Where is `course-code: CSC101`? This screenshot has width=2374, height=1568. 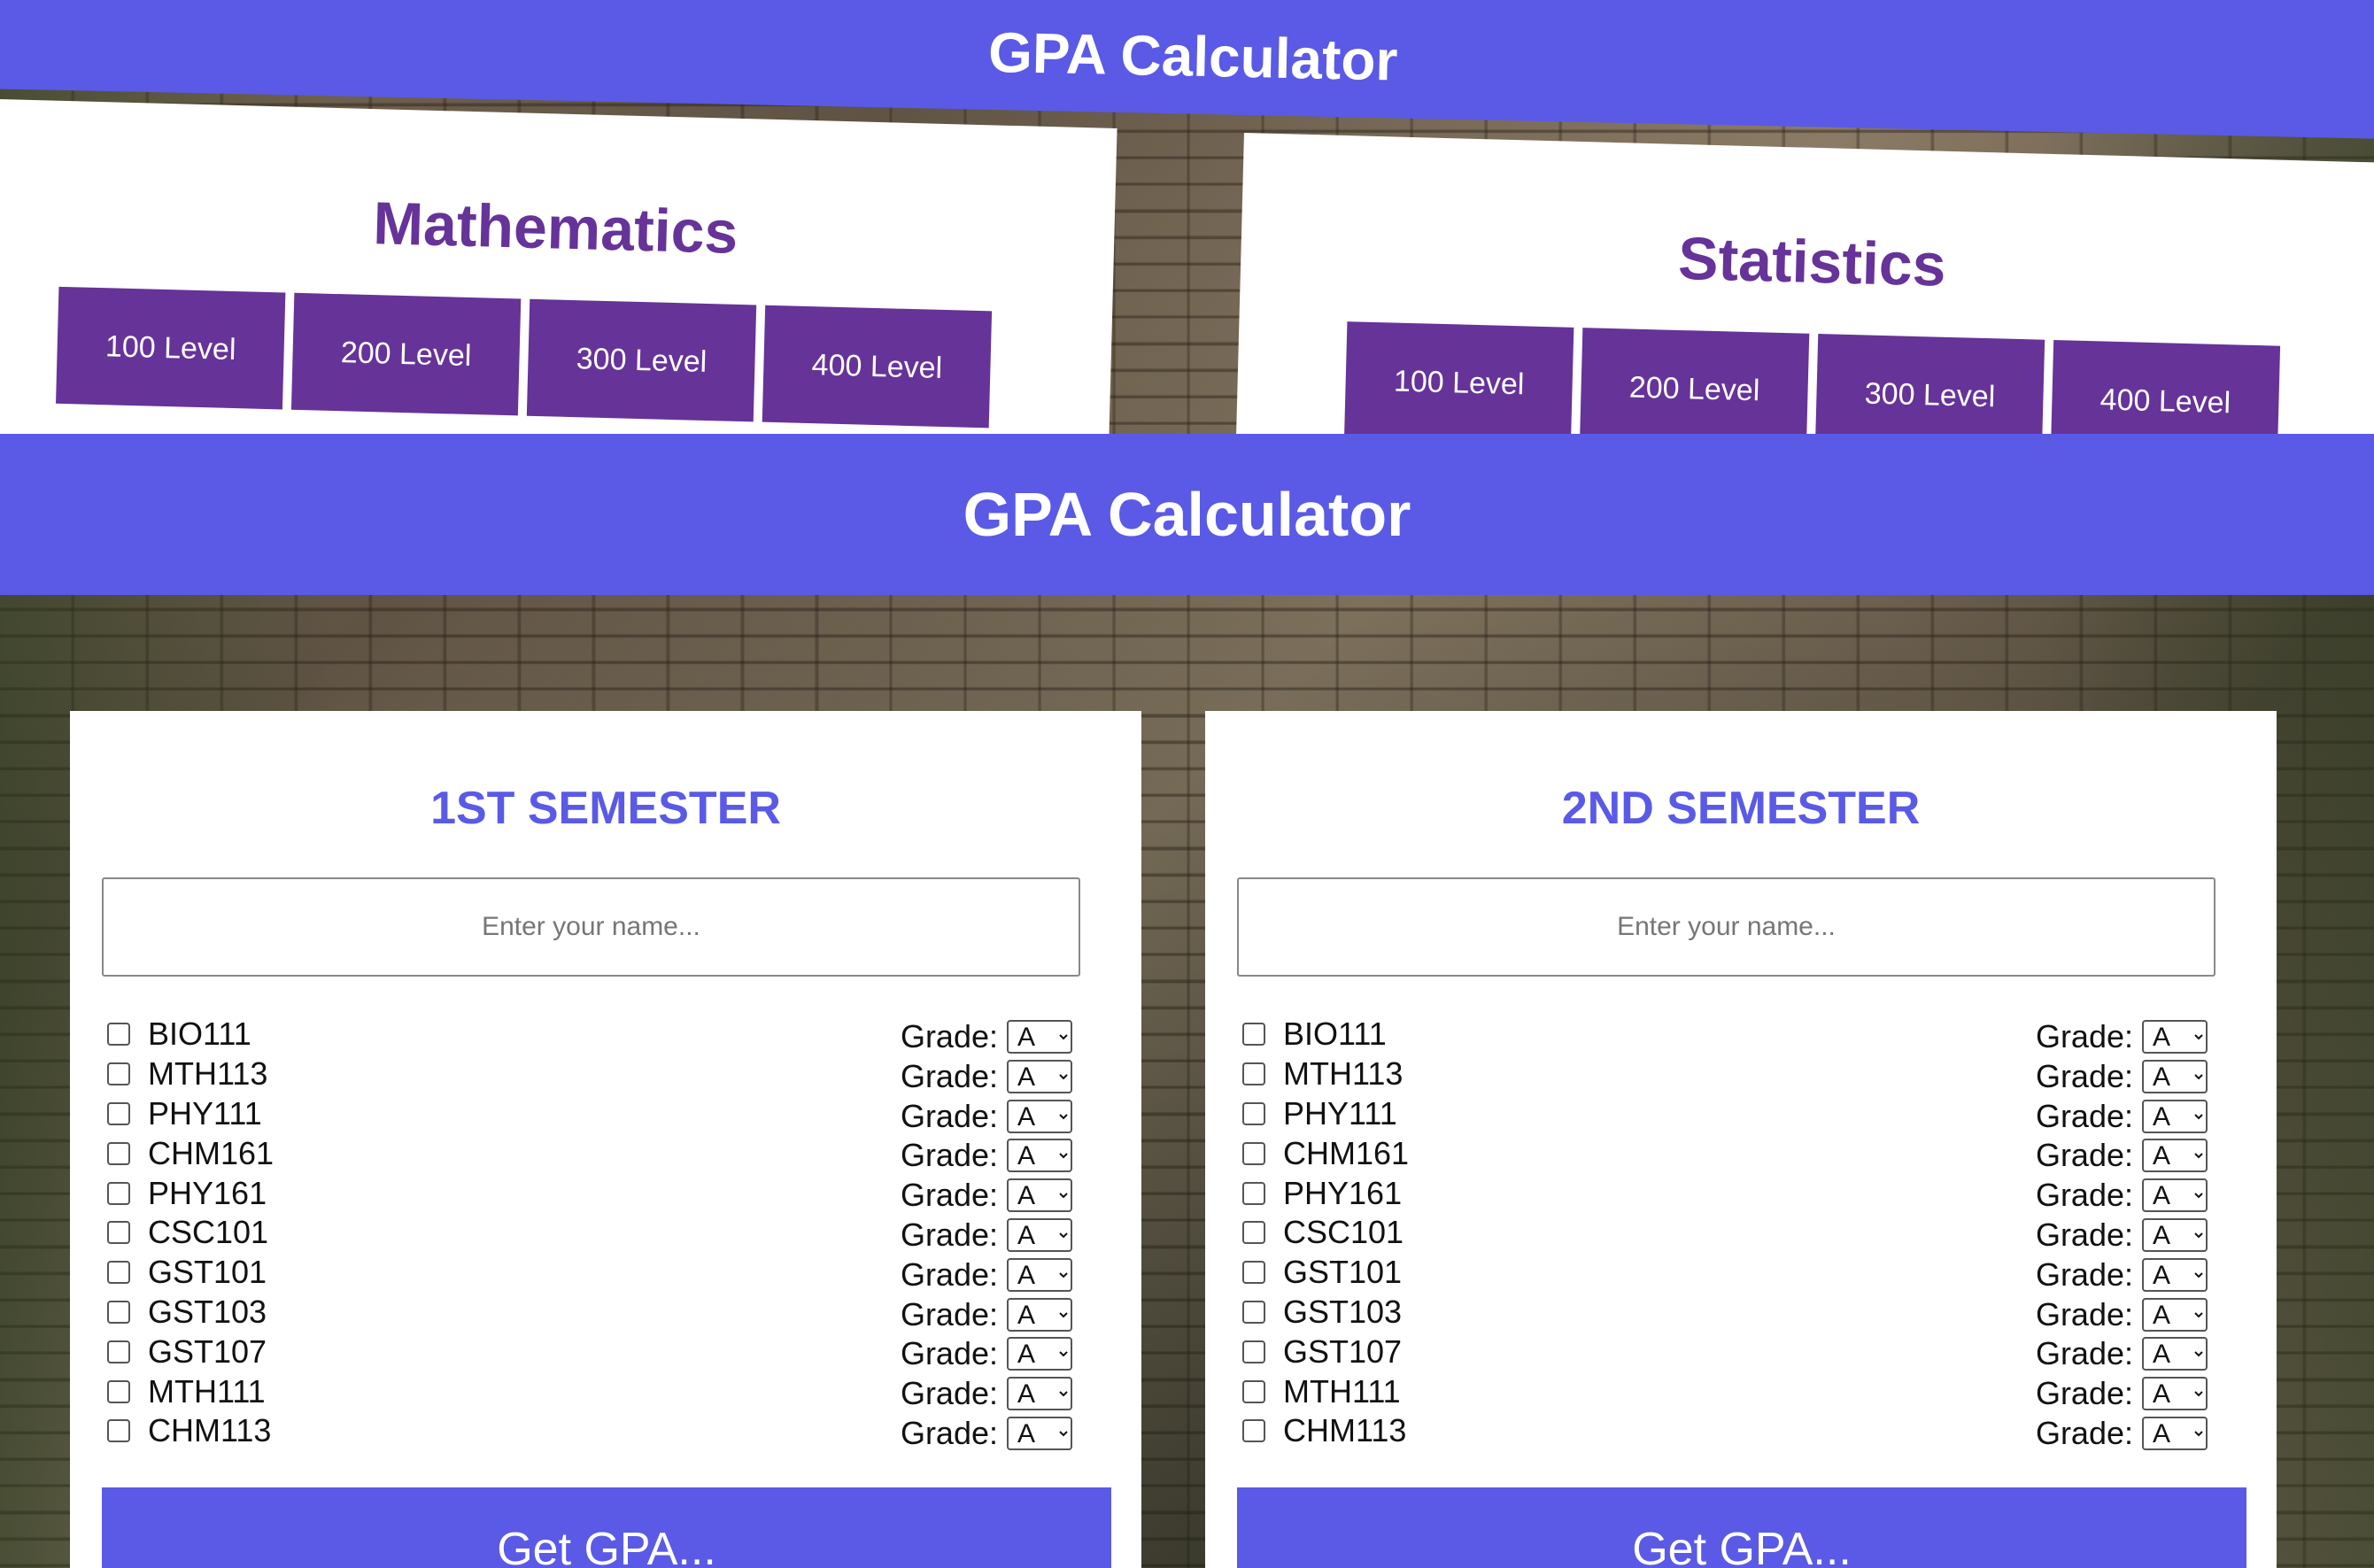
course-code: CSC101 is located at coordinates (1344, 1233).